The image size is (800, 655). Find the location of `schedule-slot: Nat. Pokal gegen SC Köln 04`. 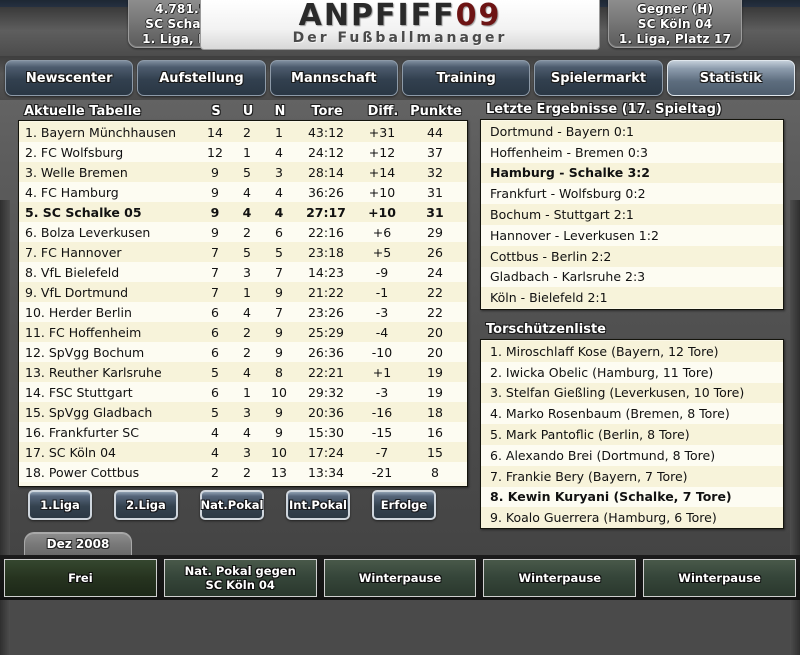

schedule-slot: Nat. Pokal gegen SC Köln 04 is located at coordinates (240, 577).